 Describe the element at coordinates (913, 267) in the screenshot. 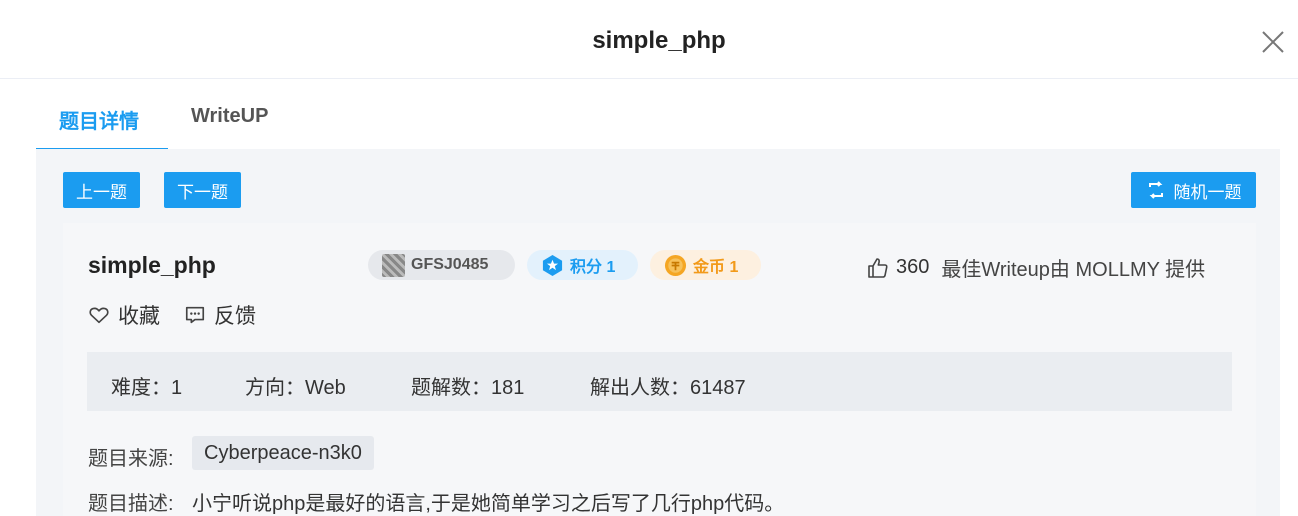

I see `likes-count: 360` at that location.